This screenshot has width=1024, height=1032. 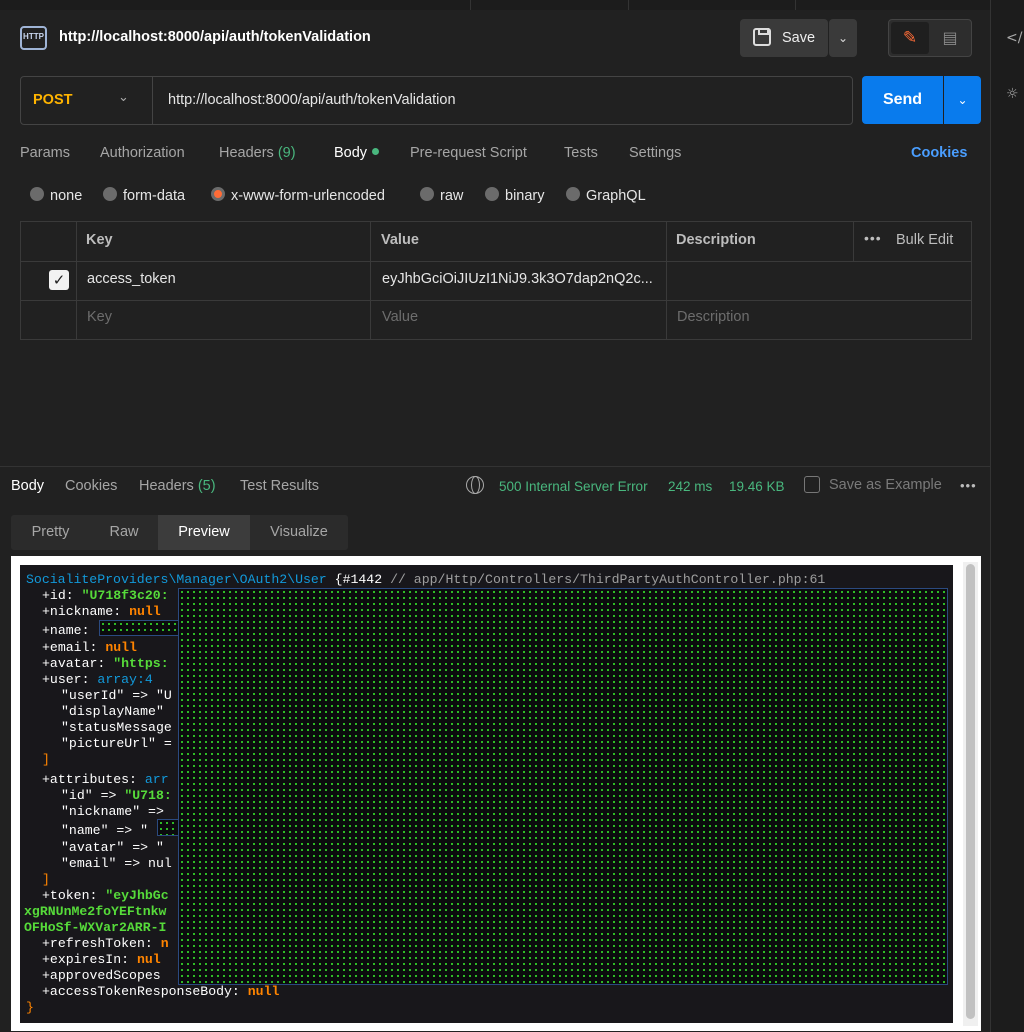 I want to click on dump-user-pictureurl: "pictureUrl" =, so click(x=116, y=743).